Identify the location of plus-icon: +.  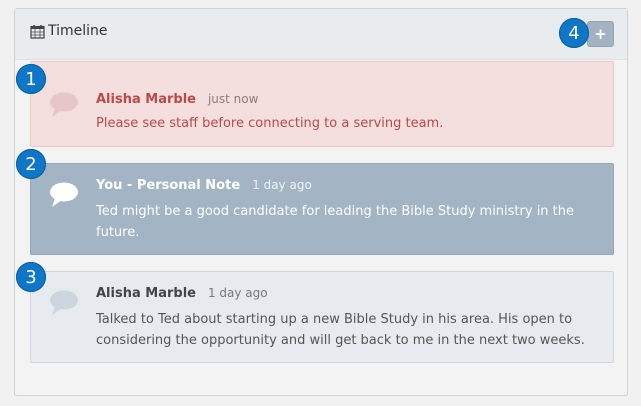
(600, 34).